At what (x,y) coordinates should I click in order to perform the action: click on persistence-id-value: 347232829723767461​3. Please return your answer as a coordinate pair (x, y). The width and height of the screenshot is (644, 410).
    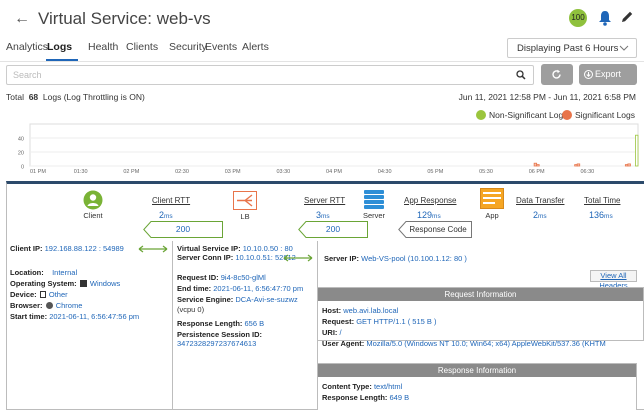
    Looking at the image, I should click on (216, 343).